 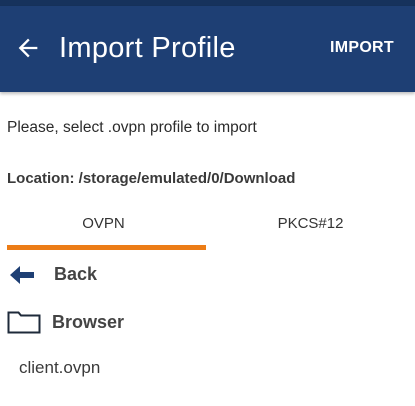 What do you see at coordinates (207, 368) in the screenshot?
I see `list-item-file: client.ovpn` at bounding box center [207, 368].